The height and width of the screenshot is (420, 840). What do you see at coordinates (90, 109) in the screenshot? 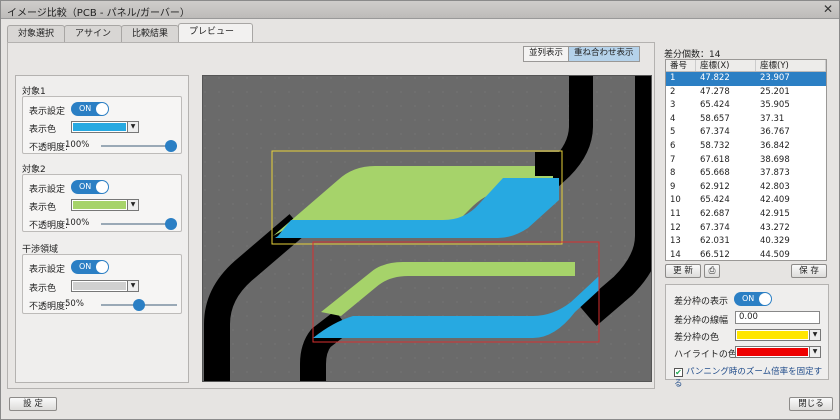
I see `target1-display-toggle: ON` at bounding box center [90, 109].